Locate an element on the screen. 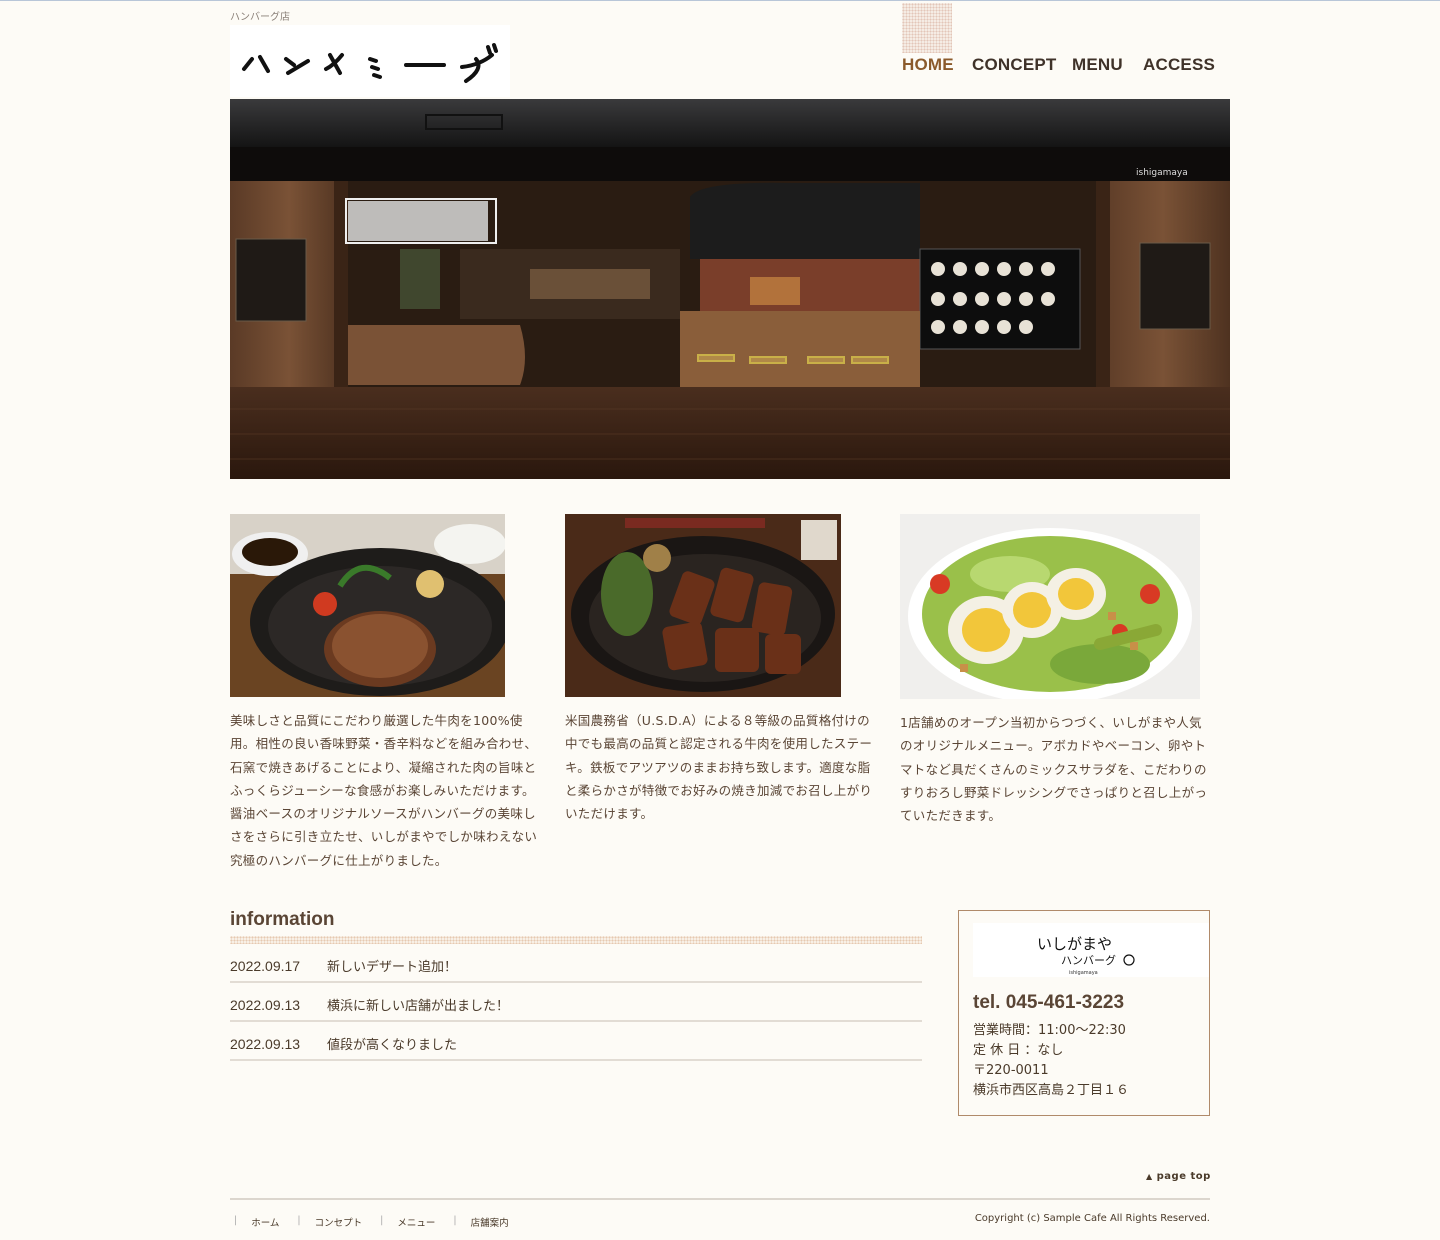 This screenshot has height=1240, width=1440. footer-nav: | ホーム | コンセプト | メニュー | 店舗案内 is located at coordinates (376, 1222).